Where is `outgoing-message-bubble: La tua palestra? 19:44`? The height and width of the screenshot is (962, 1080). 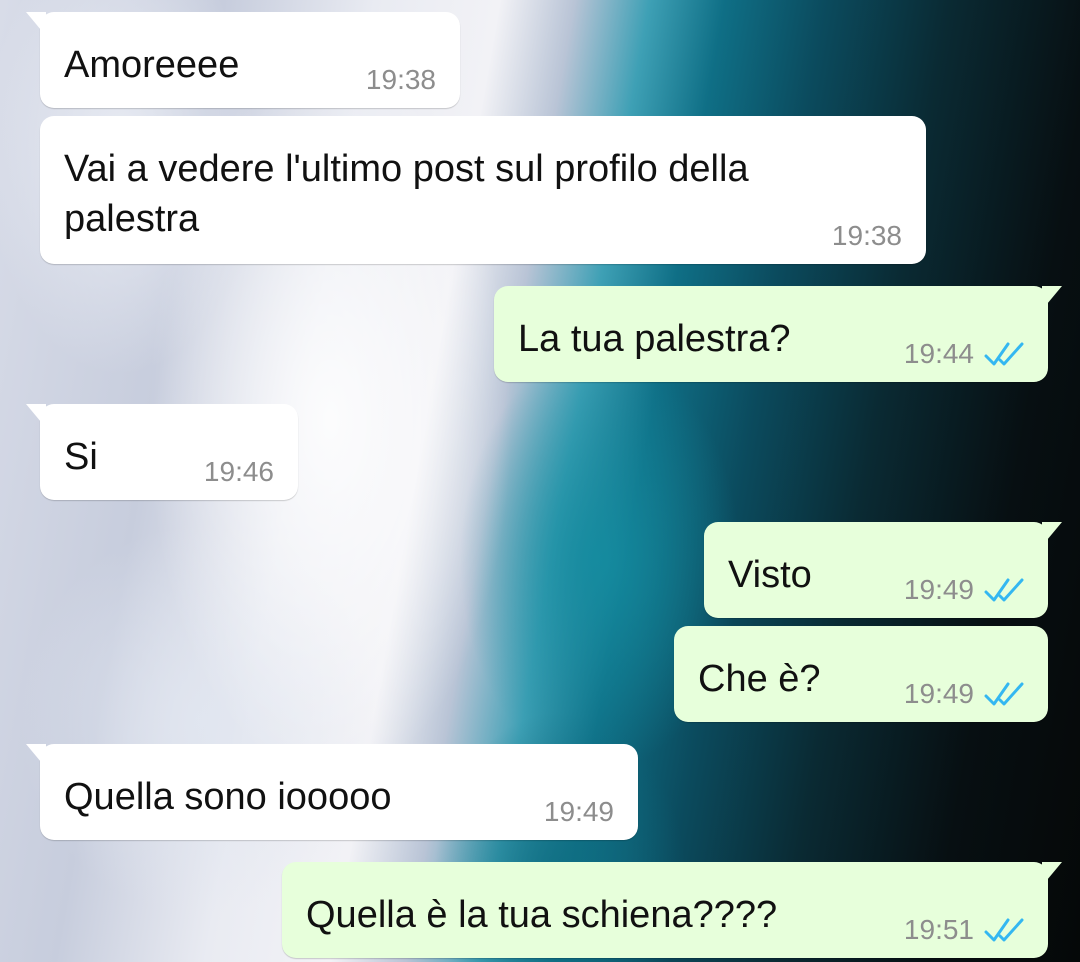 outgoing-message-bubble: La tua palestra? 19:44 is located at coordinates (778, 334).